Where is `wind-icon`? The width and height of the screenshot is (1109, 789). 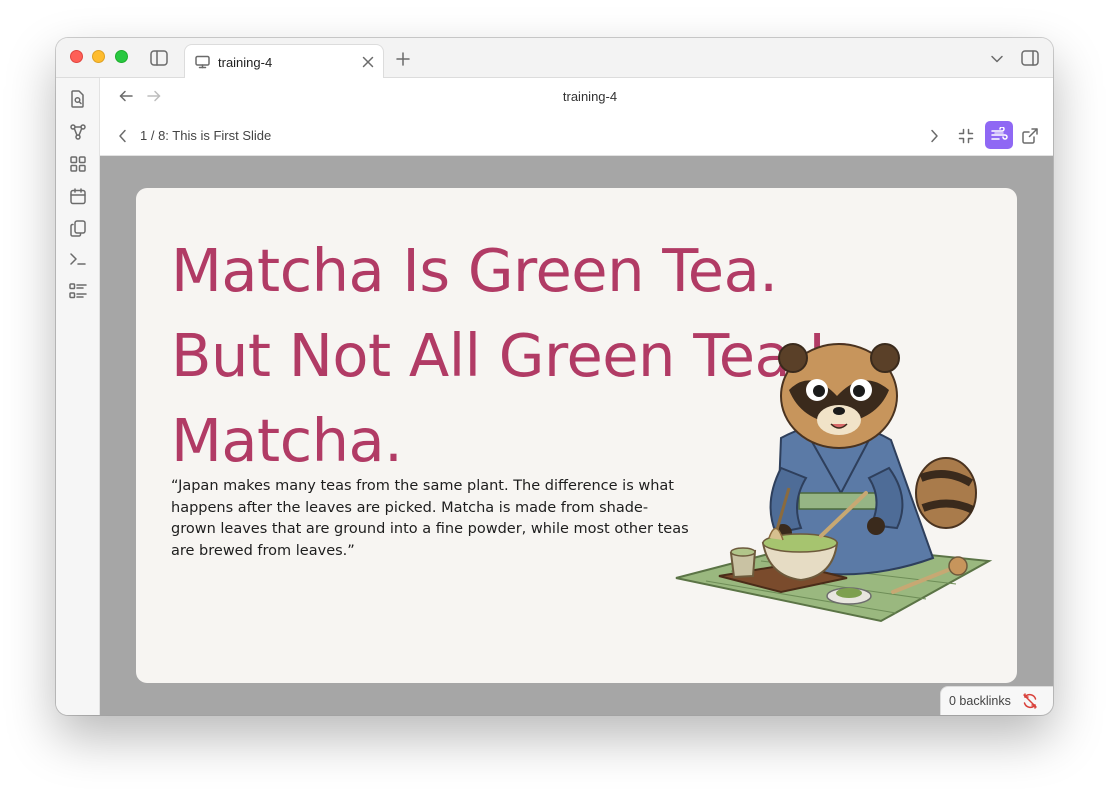
wind-icon is located at coordinates (999, 135).